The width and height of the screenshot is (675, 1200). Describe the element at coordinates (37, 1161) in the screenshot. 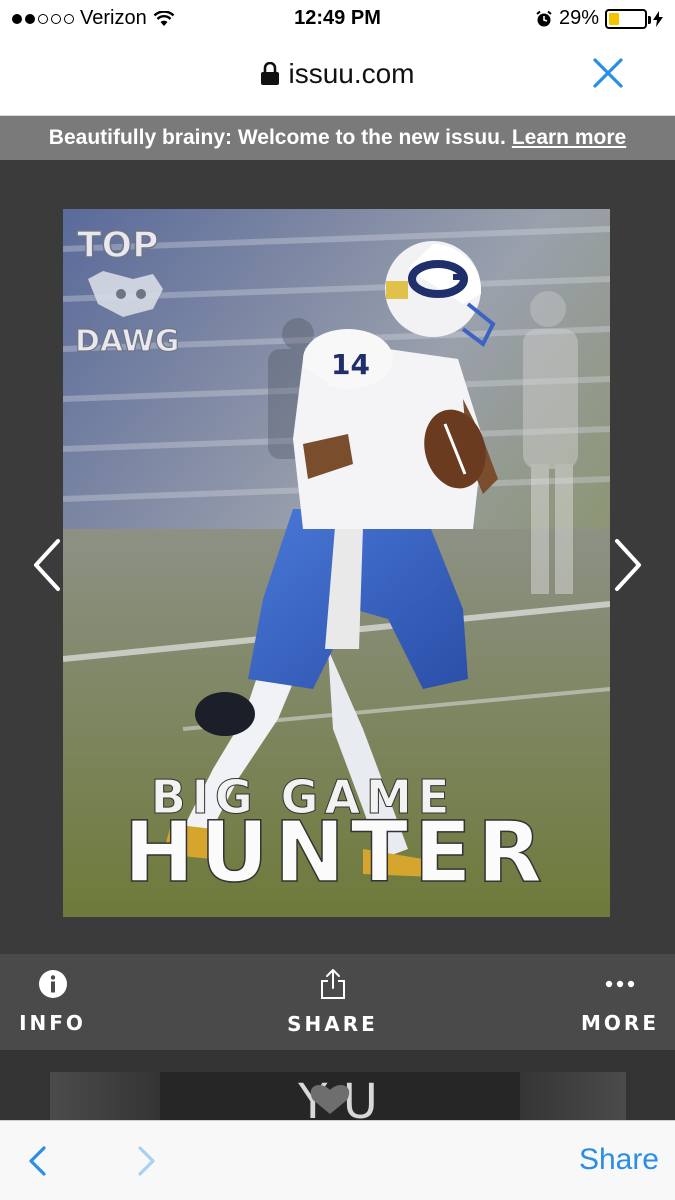

I see `back-arrow-icon` at that location.